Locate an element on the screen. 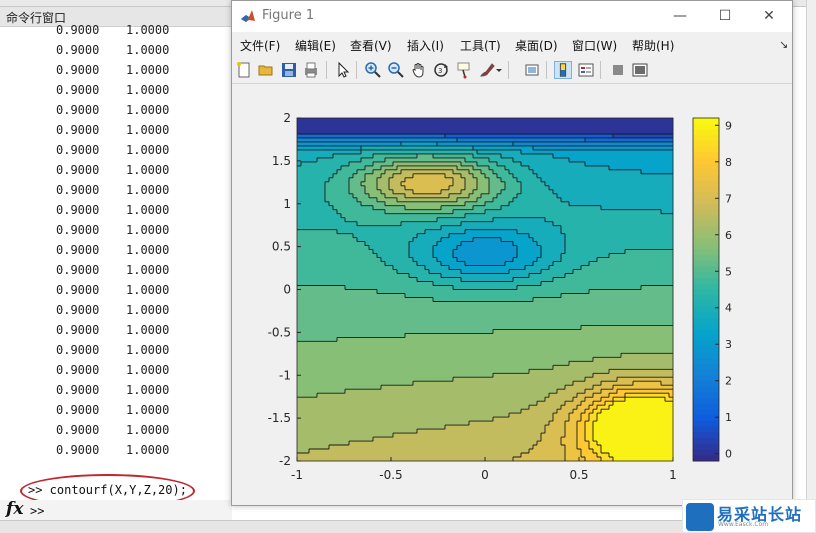 The image size is (816, 533). open-file-icon is located at coordinates (266, 70).